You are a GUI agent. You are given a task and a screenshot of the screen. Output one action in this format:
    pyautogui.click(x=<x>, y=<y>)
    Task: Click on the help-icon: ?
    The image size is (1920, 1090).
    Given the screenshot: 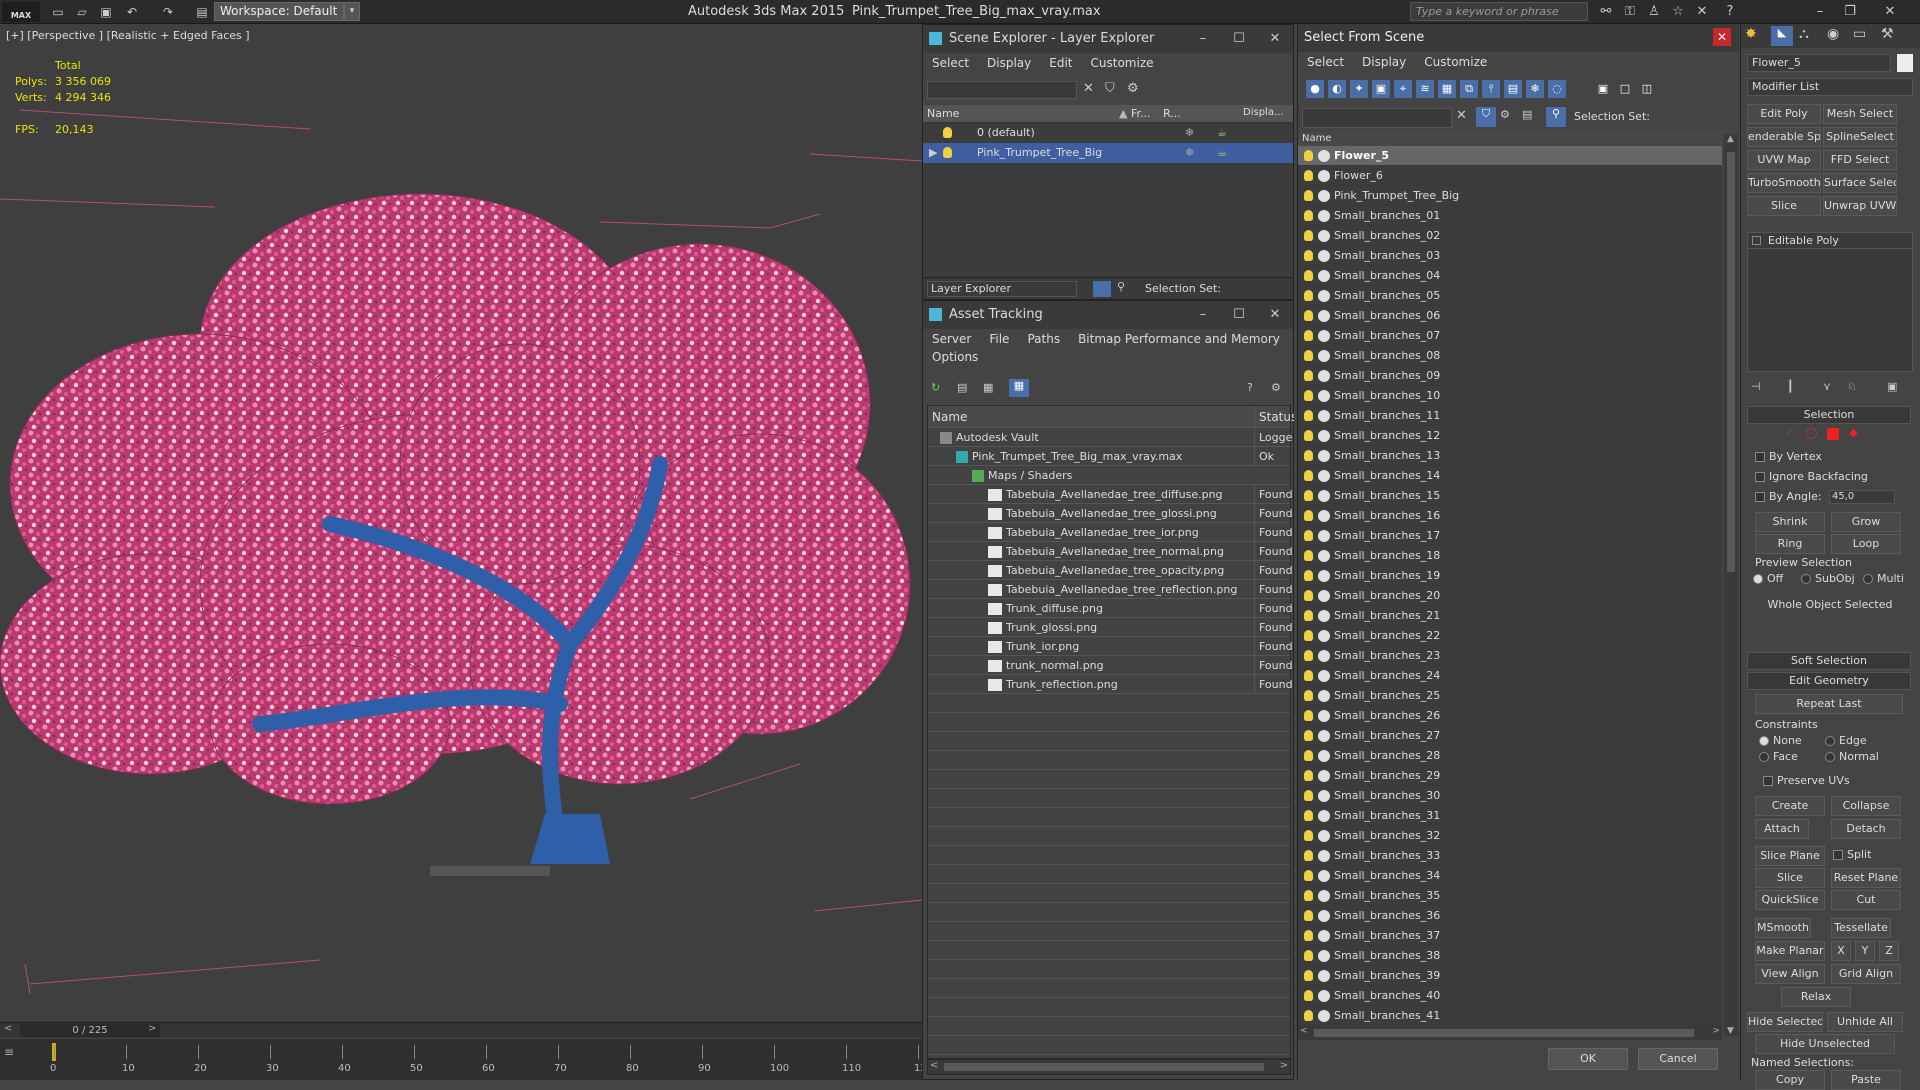 What is the action you would take?
    pyautogui.click(x=1730, y=12)
    